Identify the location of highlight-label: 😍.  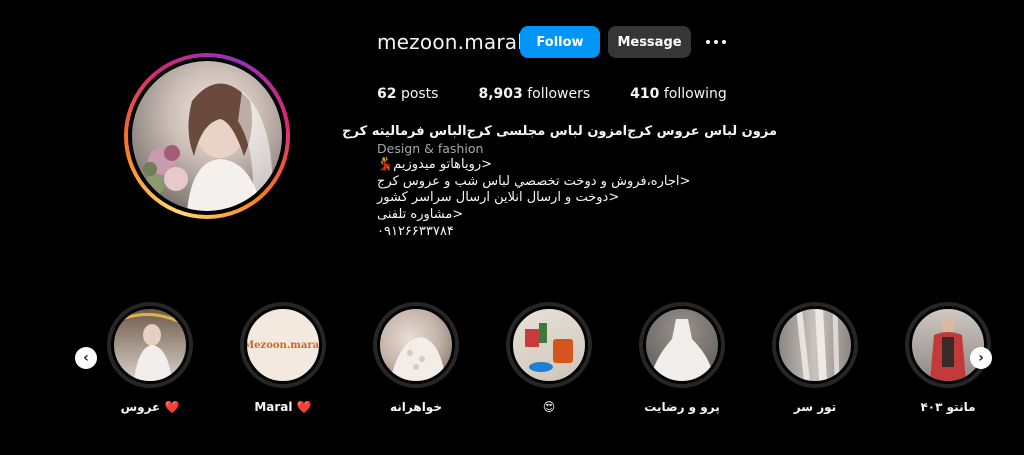
(549, 407).